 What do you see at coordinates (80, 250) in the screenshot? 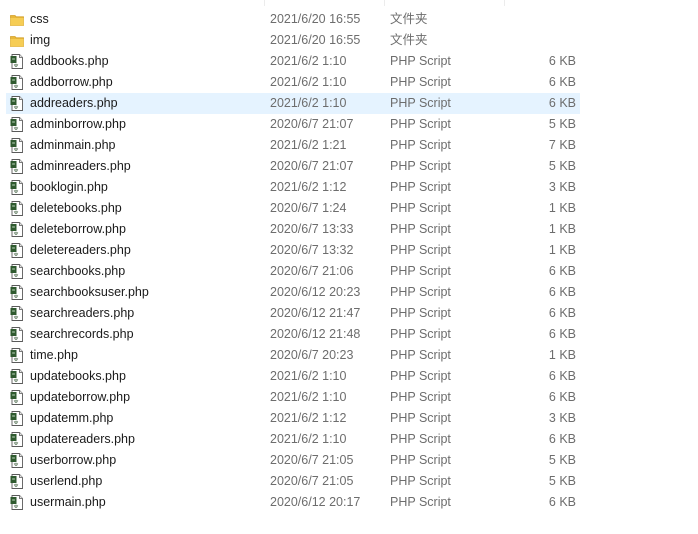
I see `file-name: deletereaders.php` at bounding box center [80, 250].